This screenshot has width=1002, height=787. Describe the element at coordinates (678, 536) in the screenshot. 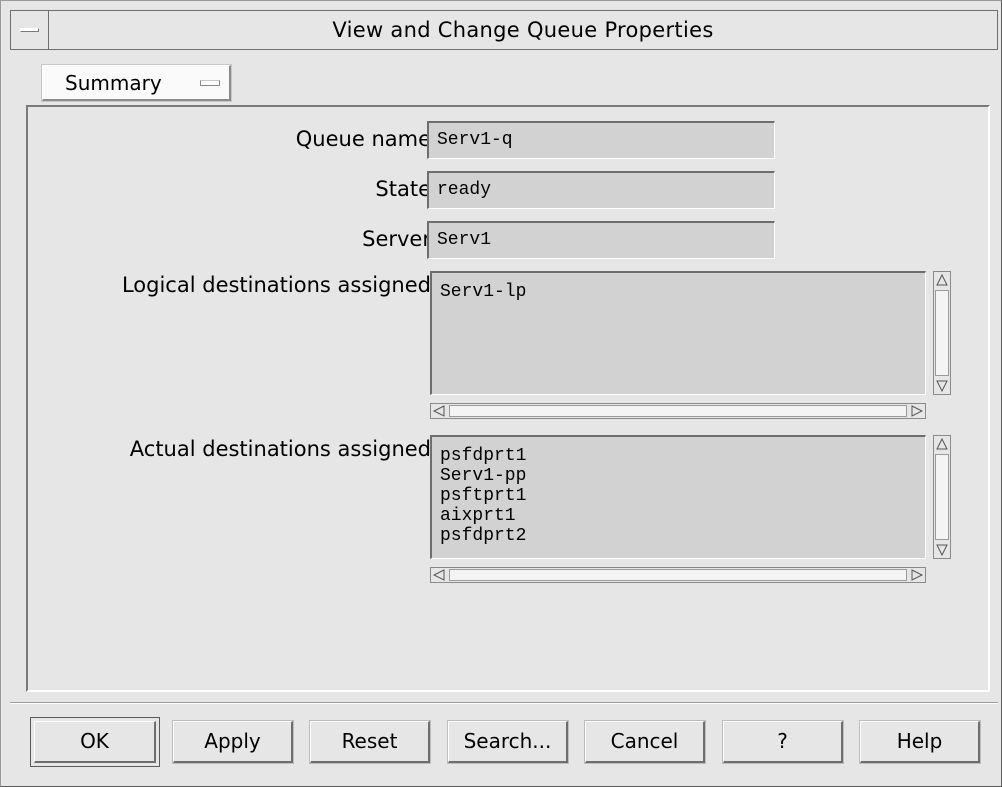

I see `list-item: psfdprt2` at that location.